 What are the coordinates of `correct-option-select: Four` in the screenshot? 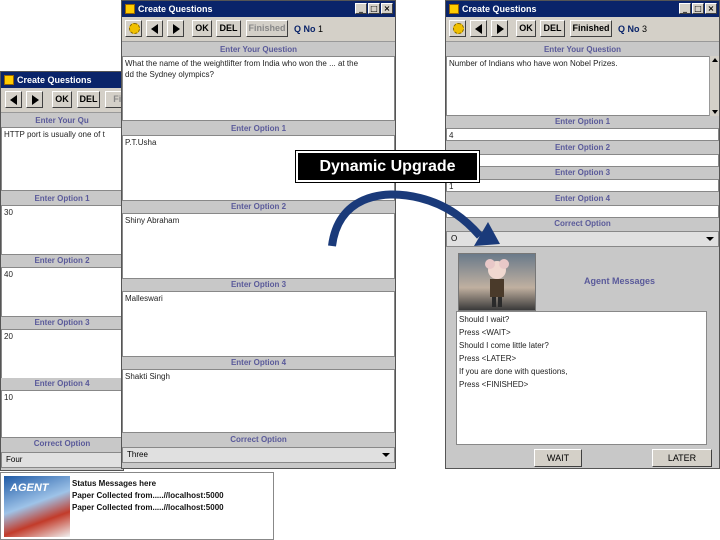 It's located at (62, 460).